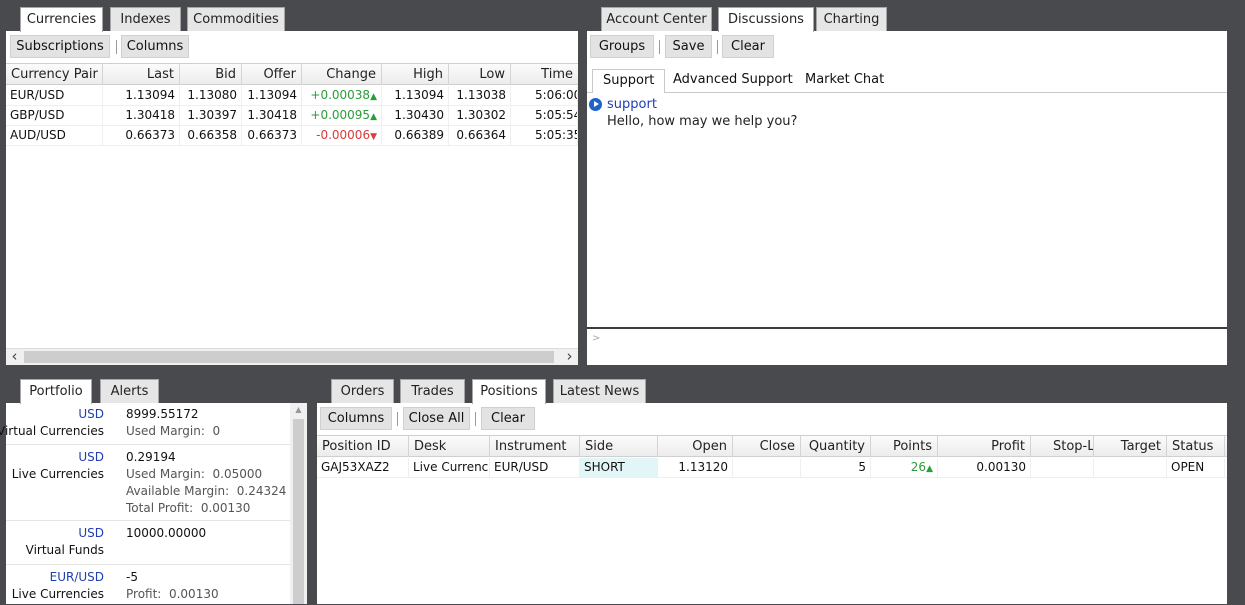 The width and height of the screenshot is (1245, 605). Describe the element at coordinates (449, 467) in the screenshot. I see `desk-cell: Live Currencies` at that location.